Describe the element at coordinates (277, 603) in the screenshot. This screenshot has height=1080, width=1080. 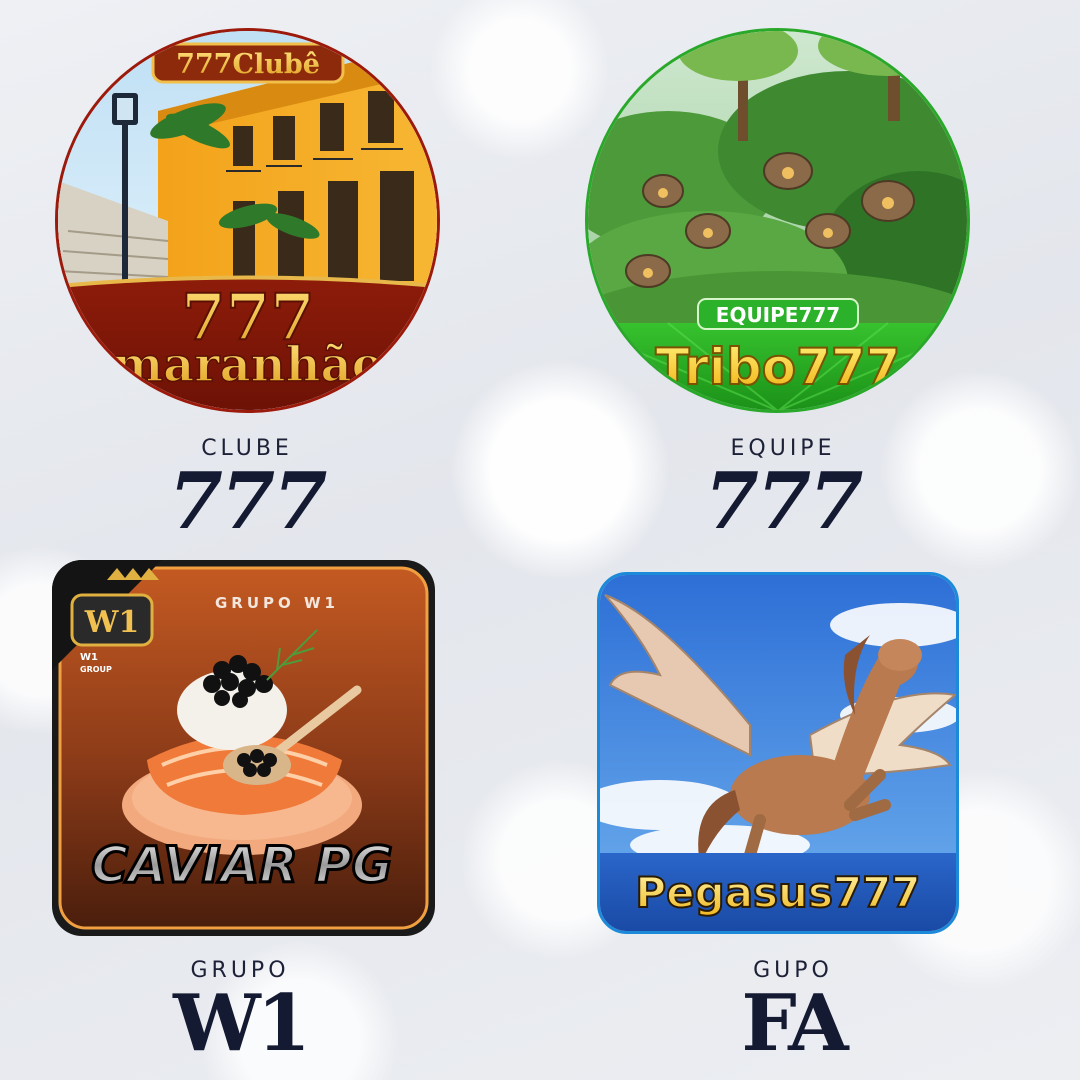
I see `caviar-group-label: GRUPO W1` at that location.